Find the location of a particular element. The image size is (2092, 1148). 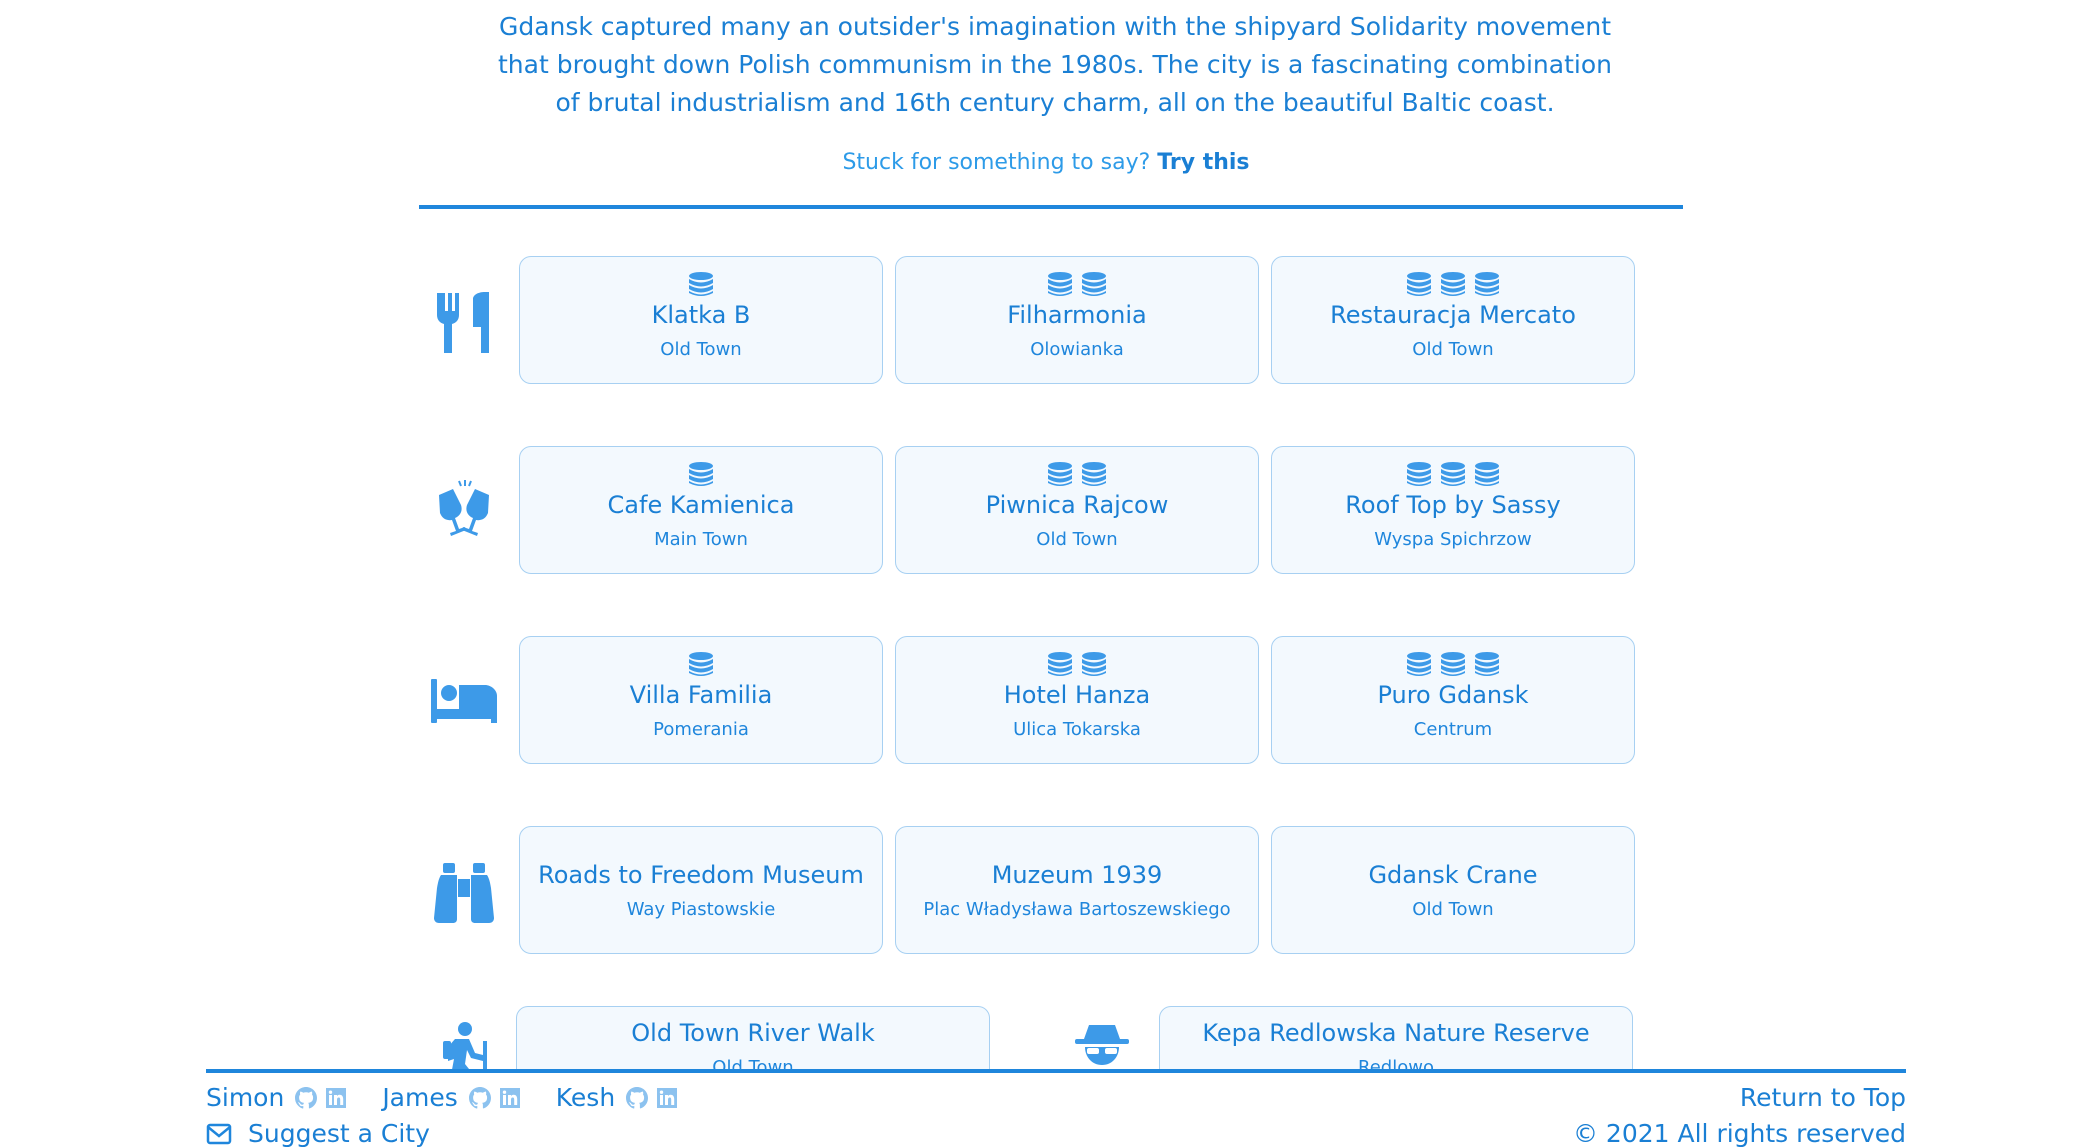

glasses-cheers-icon is located at coordinates (464, 512).